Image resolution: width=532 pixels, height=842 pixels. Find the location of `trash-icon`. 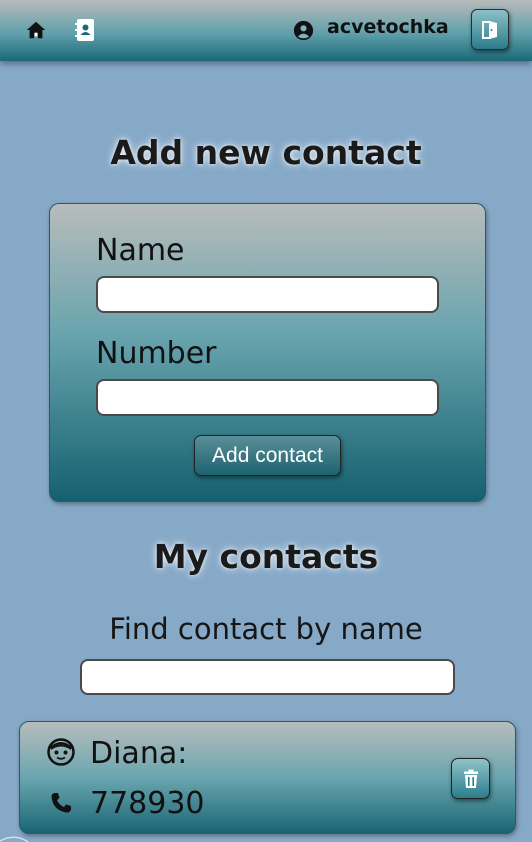

trash-icon is located at coordinates (470, 778).